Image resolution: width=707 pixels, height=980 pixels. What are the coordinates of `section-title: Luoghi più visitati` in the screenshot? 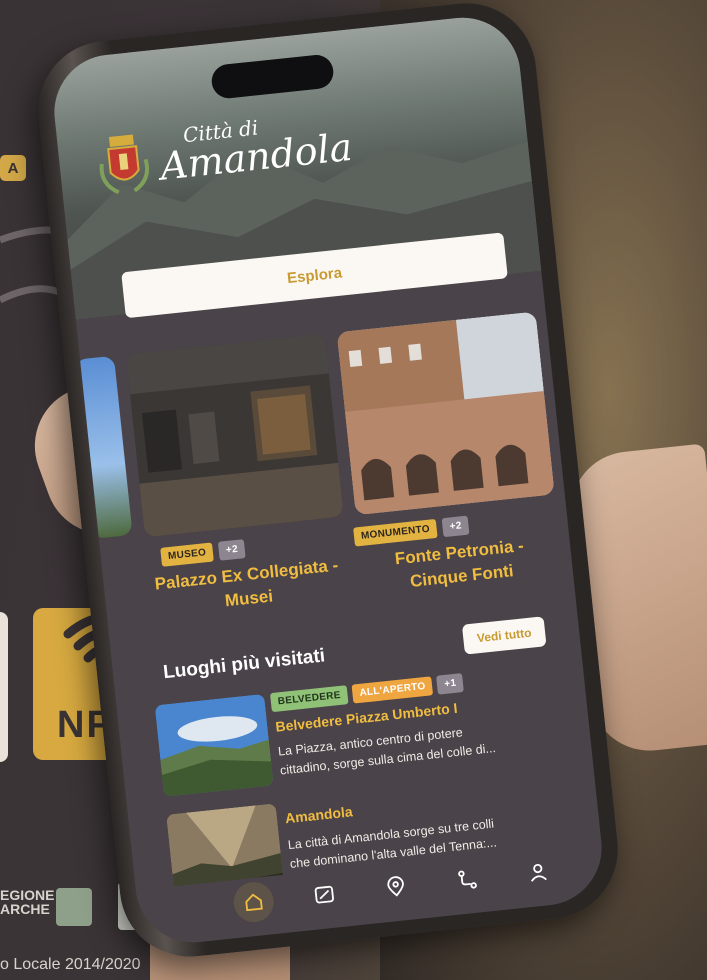 It's located at (244, 664).